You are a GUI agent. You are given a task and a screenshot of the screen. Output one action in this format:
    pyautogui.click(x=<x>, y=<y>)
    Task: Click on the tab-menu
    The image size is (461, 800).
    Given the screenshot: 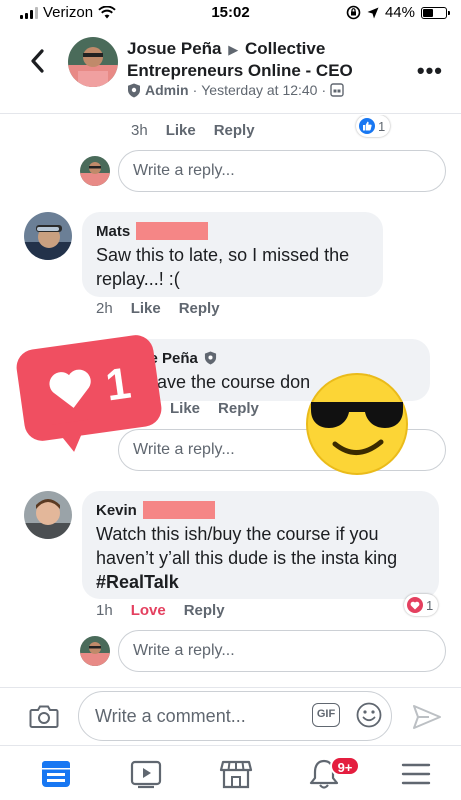 What is the action you would take?
    pyautogui.click(x=416, y=774)
    